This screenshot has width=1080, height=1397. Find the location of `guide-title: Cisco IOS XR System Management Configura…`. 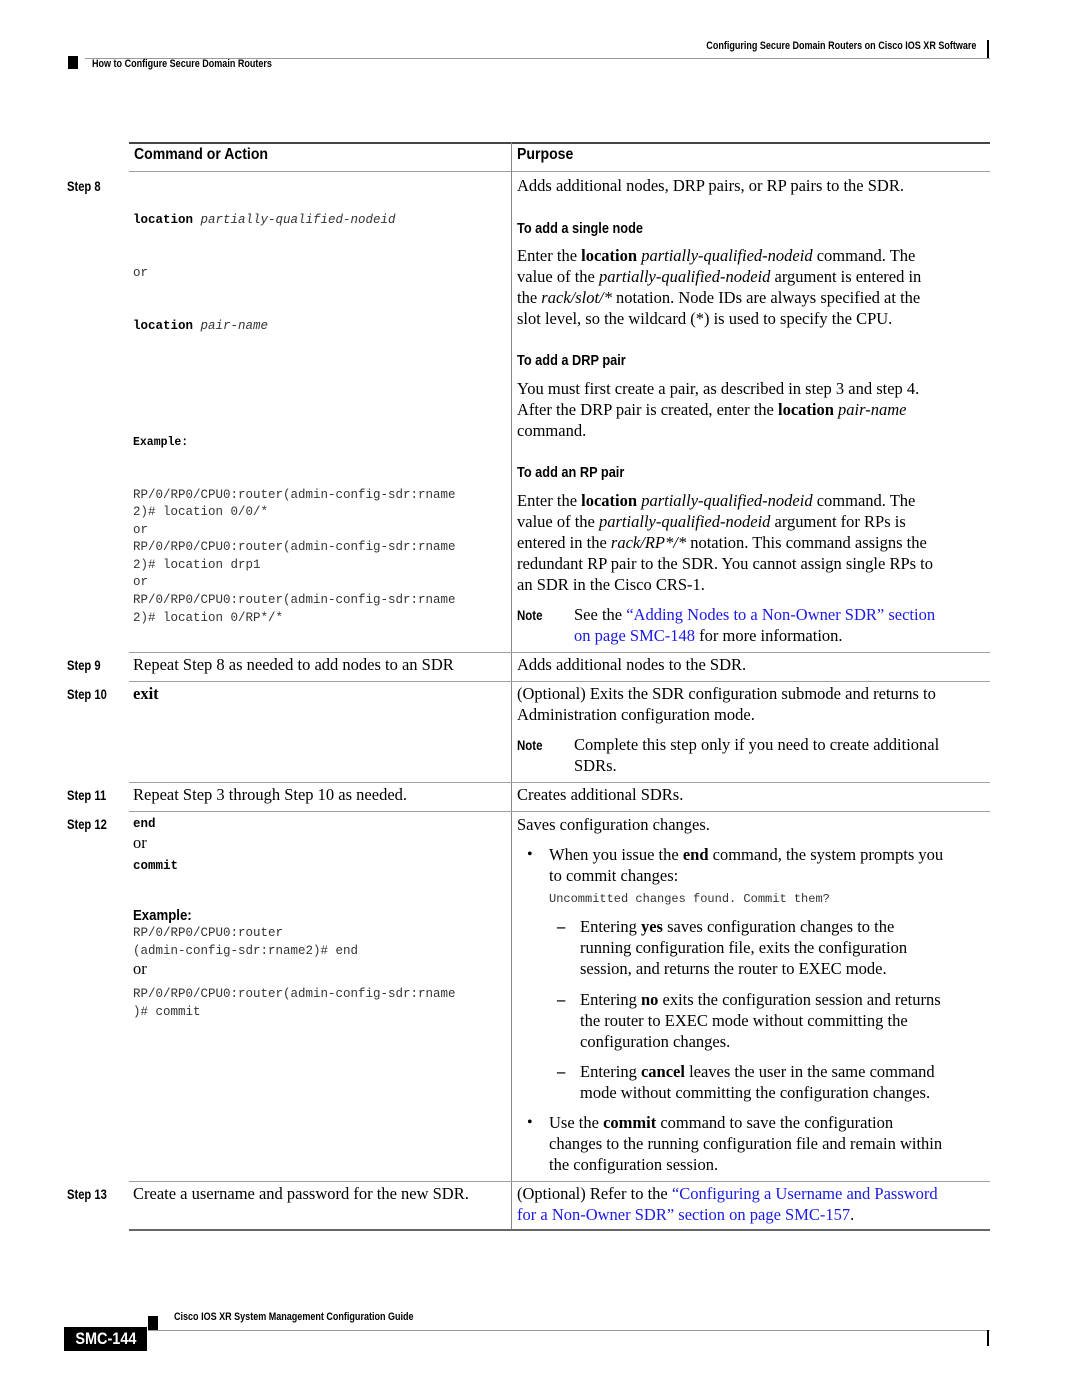

guide-title: Cisco IOS XR System Management Configura… is located at coordinates (294, 1317).